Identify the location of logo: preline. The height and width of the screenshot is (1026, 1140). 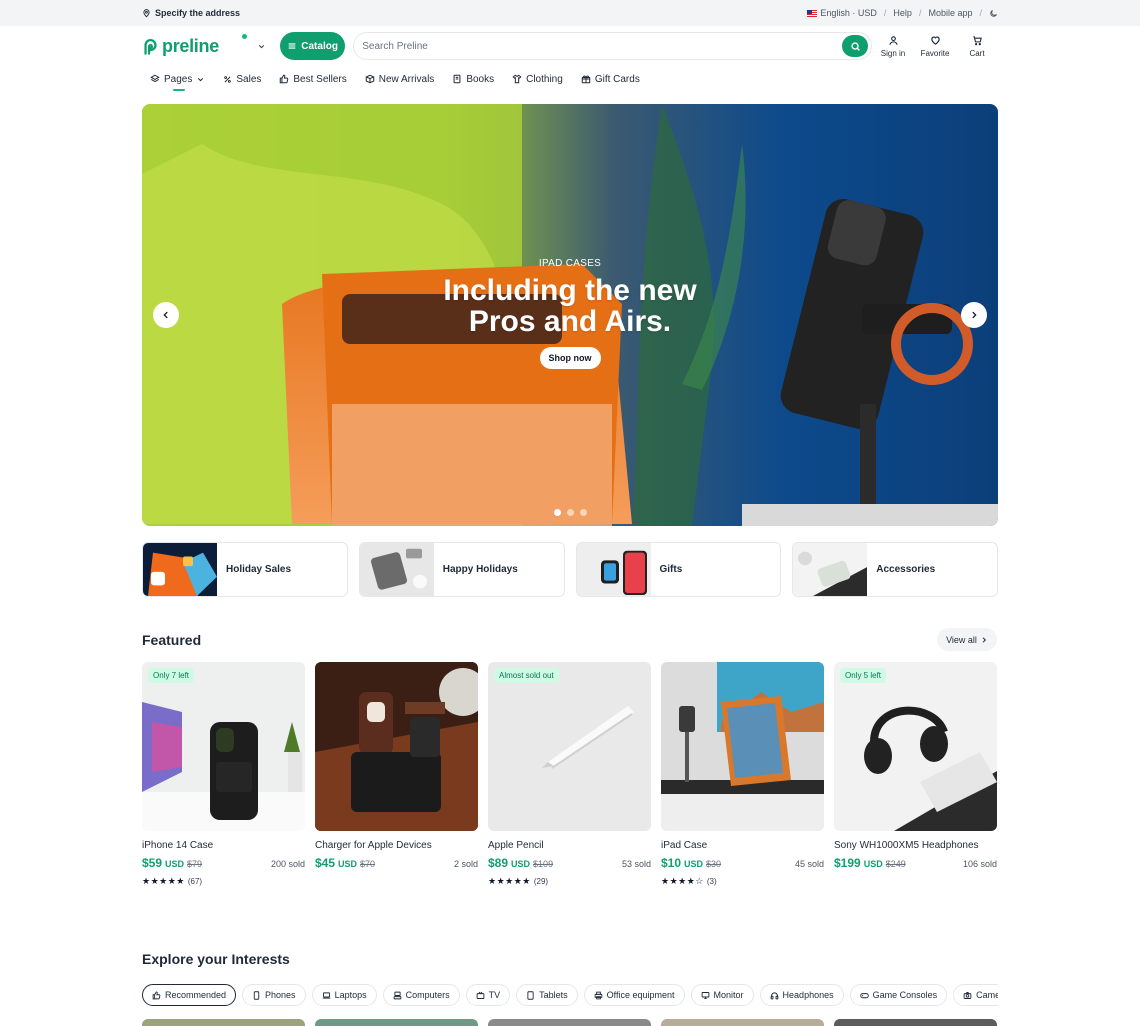
(193, 46).